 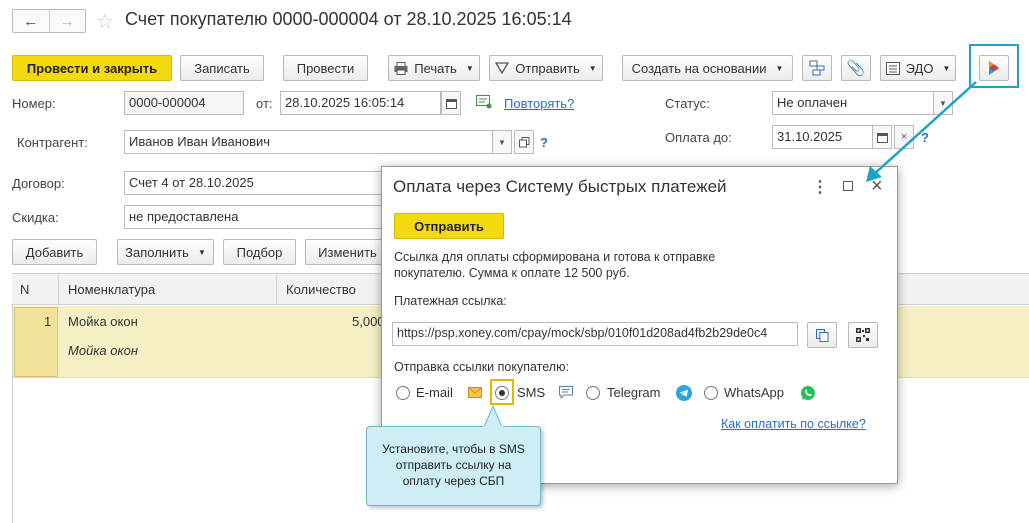 What do you see at coordinates (24, 289) in the screenshot?
I see `column-header-n: N` at bounding box center [24, 289].